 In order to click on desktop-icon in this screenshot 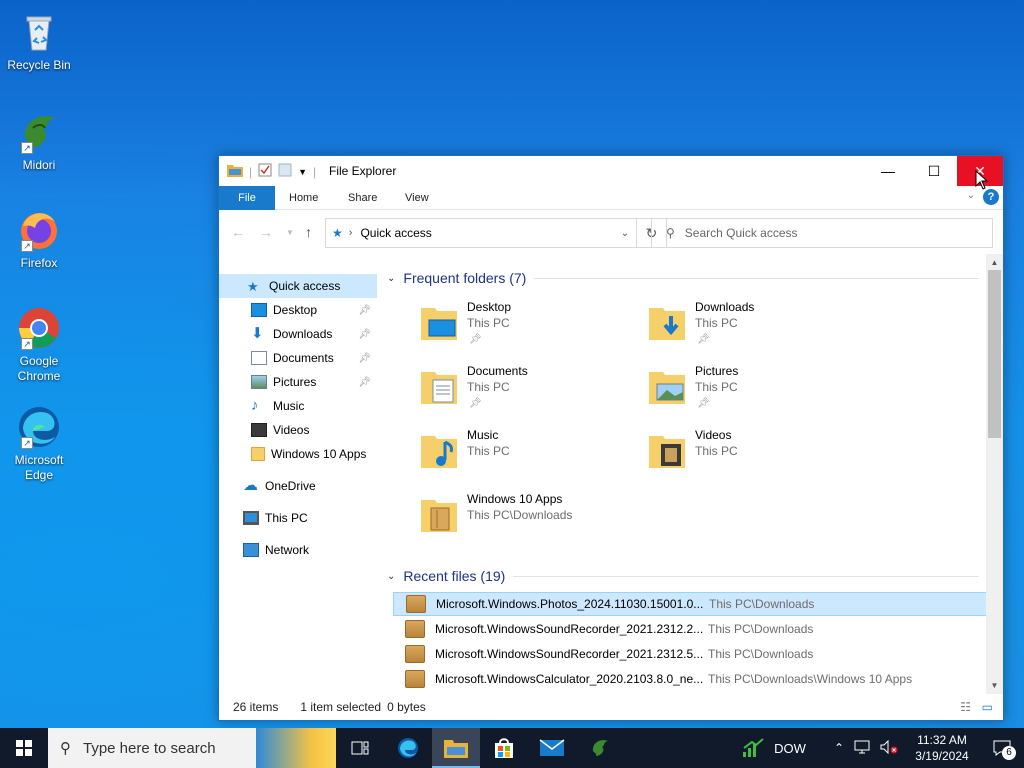, I will do `click(259, 310)`.